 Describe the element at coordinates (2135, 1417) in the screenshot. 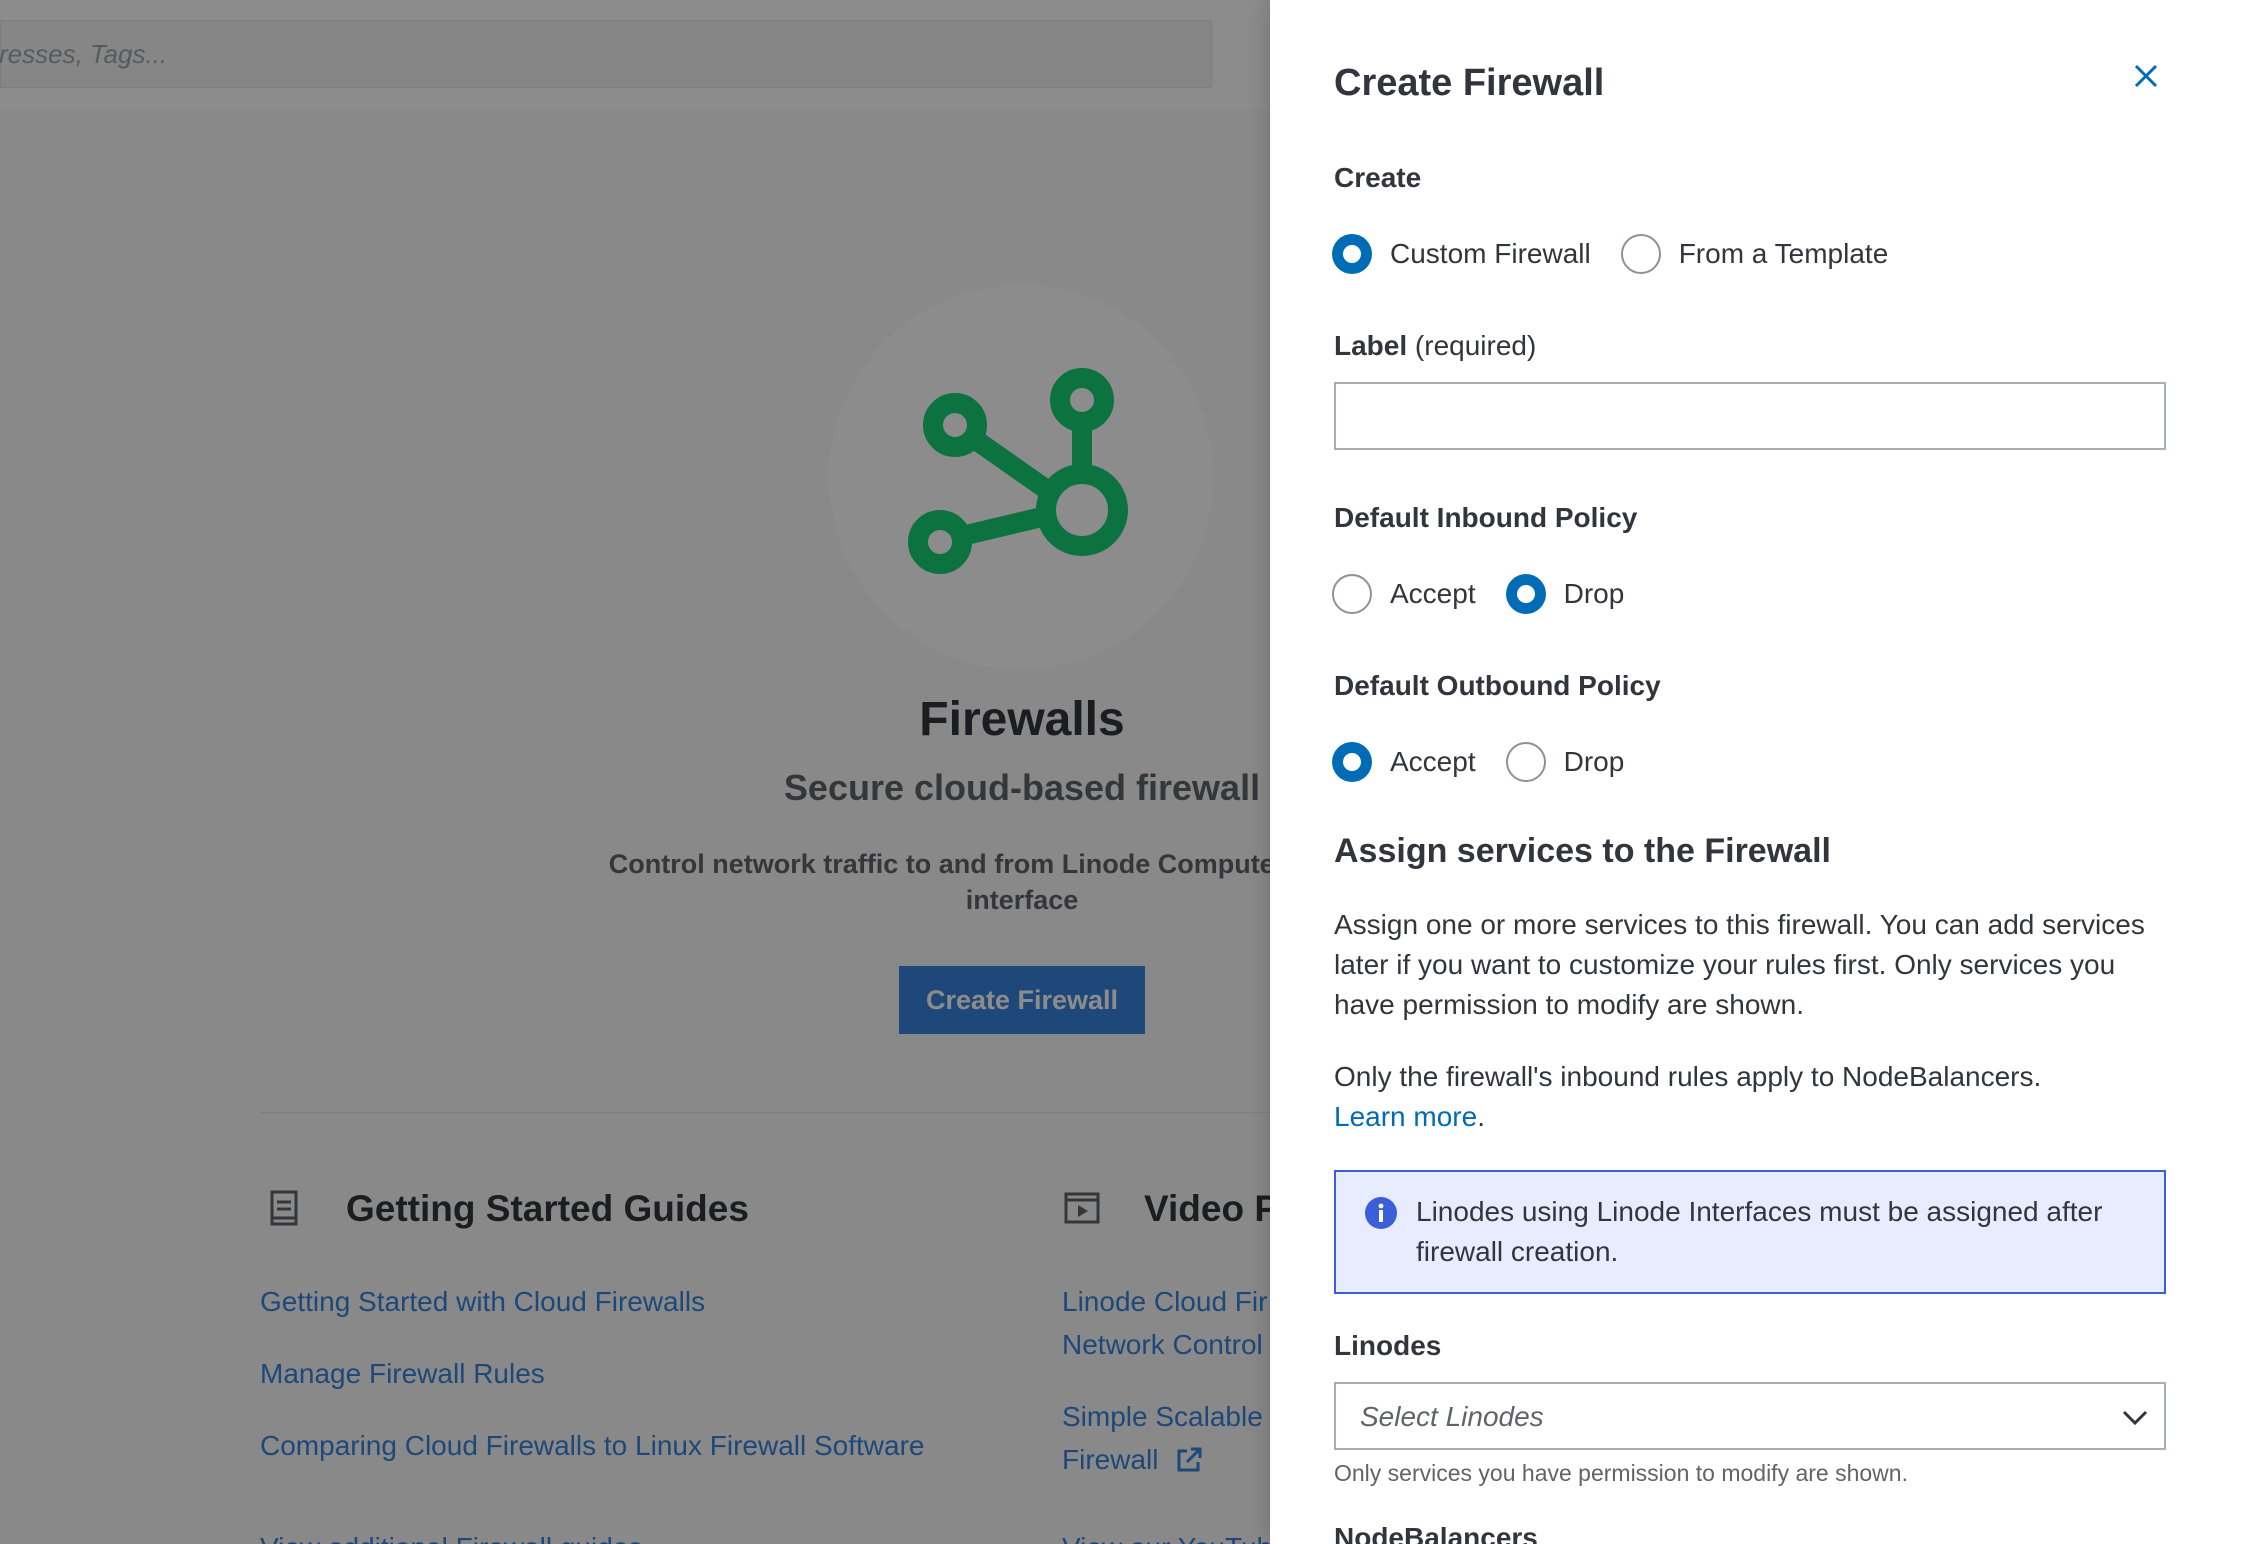

I see `chevron-down-icon` at that location.